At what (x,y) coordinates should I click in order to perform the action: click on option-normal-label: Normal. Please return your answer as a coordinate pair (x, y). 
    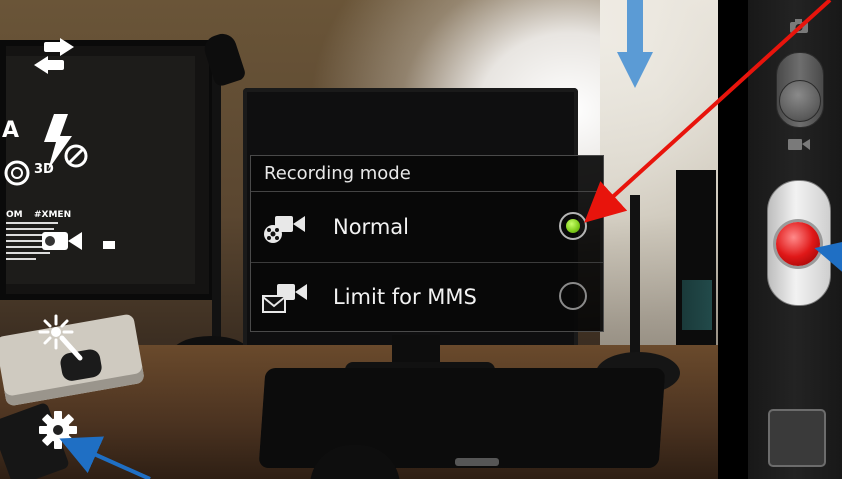
    Looking at the image, I should click on (371, 227).